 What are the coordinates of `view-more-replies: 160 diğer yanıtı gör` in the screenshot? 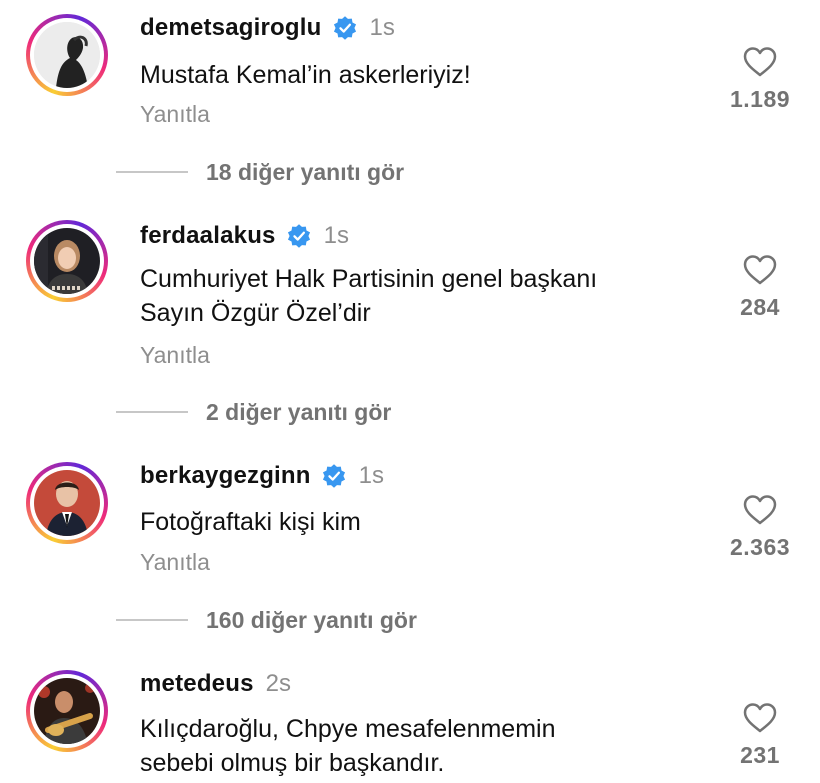 It's located at (266, 620).